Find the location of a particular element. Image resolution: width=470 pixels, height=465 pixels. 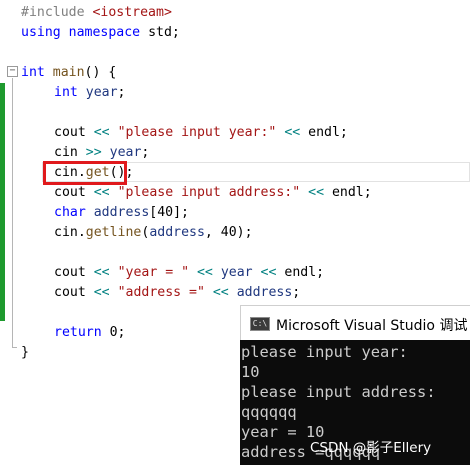

code-line-cin-year: cin >> year; is located at coordinates (101, 153).